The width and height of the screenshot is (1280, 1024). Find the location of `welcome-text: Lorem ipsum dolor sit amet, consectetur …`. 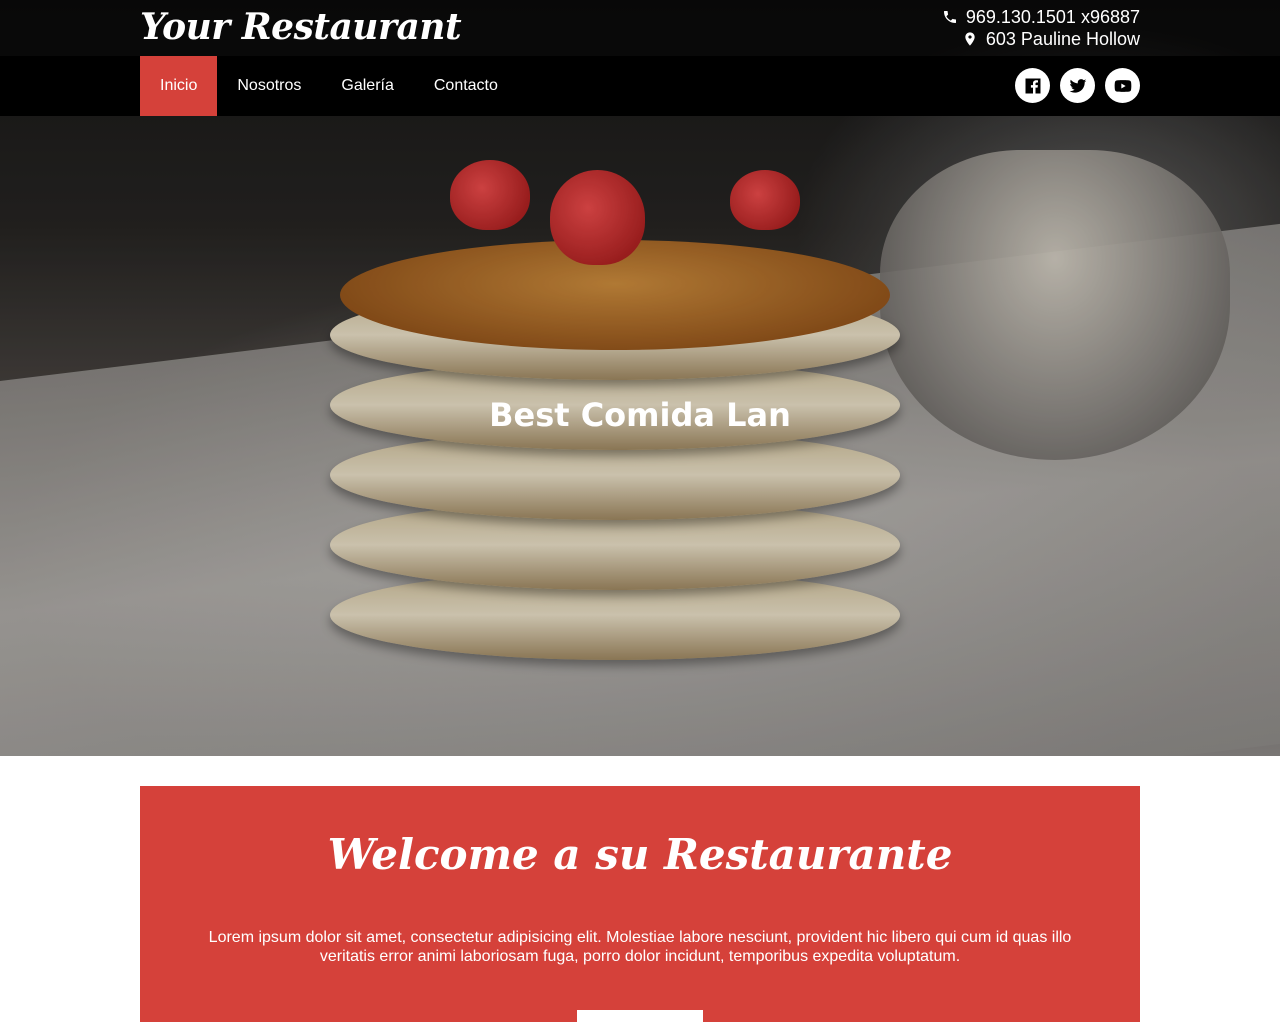

welcome-text: Lorem ipsum dolor sit amet, consectetur … is located at coordinates (640, 947).